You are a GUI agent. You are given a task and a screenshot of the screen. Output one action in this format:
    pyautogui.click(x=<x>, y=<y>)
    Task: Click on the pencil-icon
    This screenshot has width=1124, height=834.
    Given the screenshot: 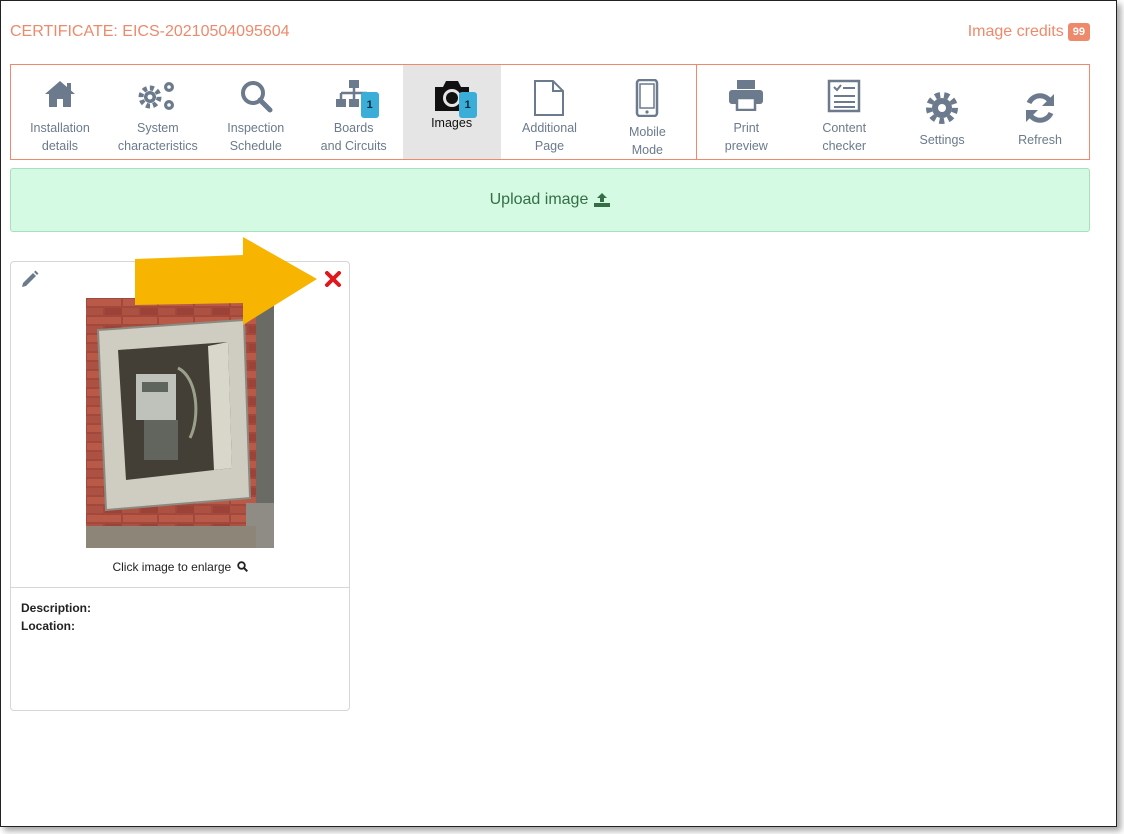 What is the action you would take?
    pyautogui.click(x=30, y=281)
    